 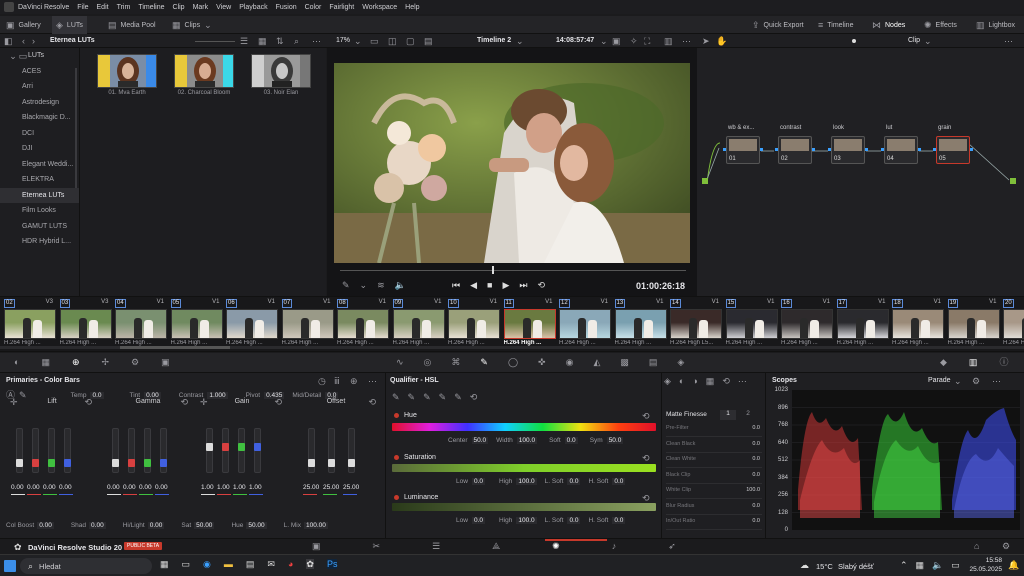 What do you see at coordinates (311, 487) in the screenshot?
I see `wheel-value: 25.00` at bounding box center [311, 487].